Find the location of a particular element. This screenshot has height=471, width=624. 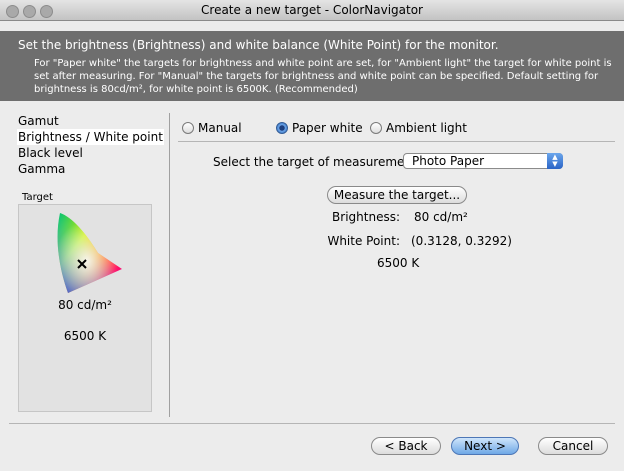

next-button: Next > is located at coordinates (485, 446).